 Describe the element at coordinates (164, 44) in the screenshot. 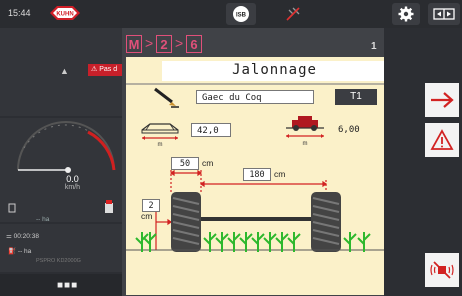

I see `breadcrumb-item-2: 2` at that location.